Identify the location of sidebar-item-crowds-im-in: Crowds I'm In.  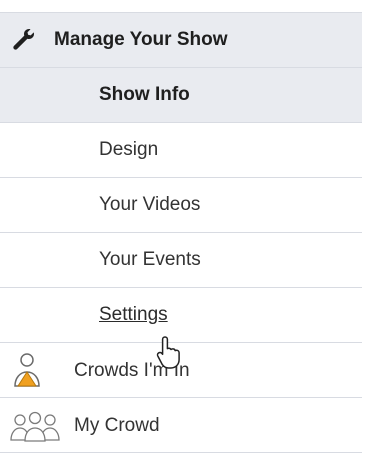
(181, 370).